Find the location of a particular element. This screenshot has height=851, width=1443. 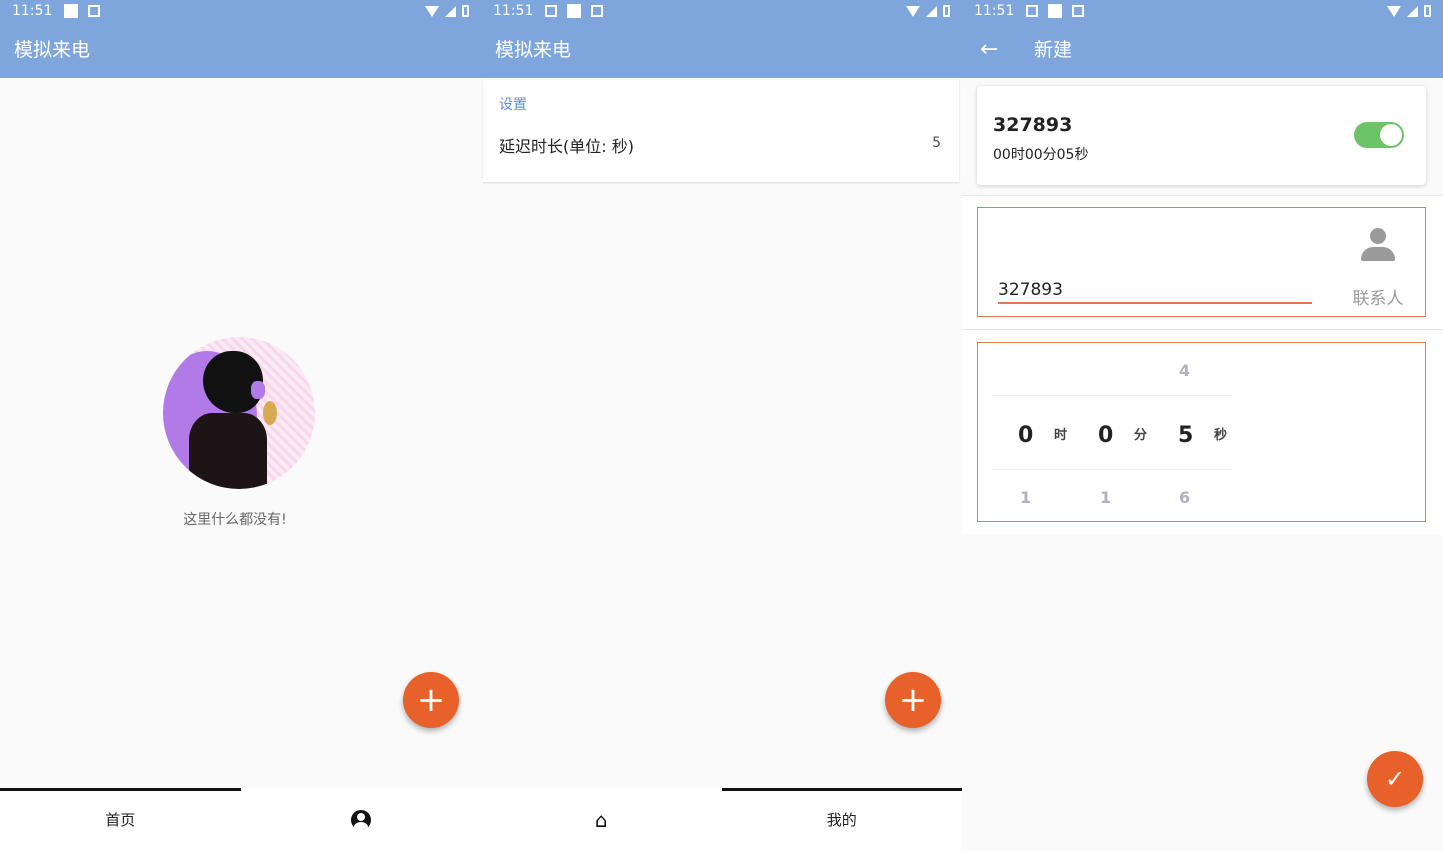

tab-mine is located at coordinates (361, 819).